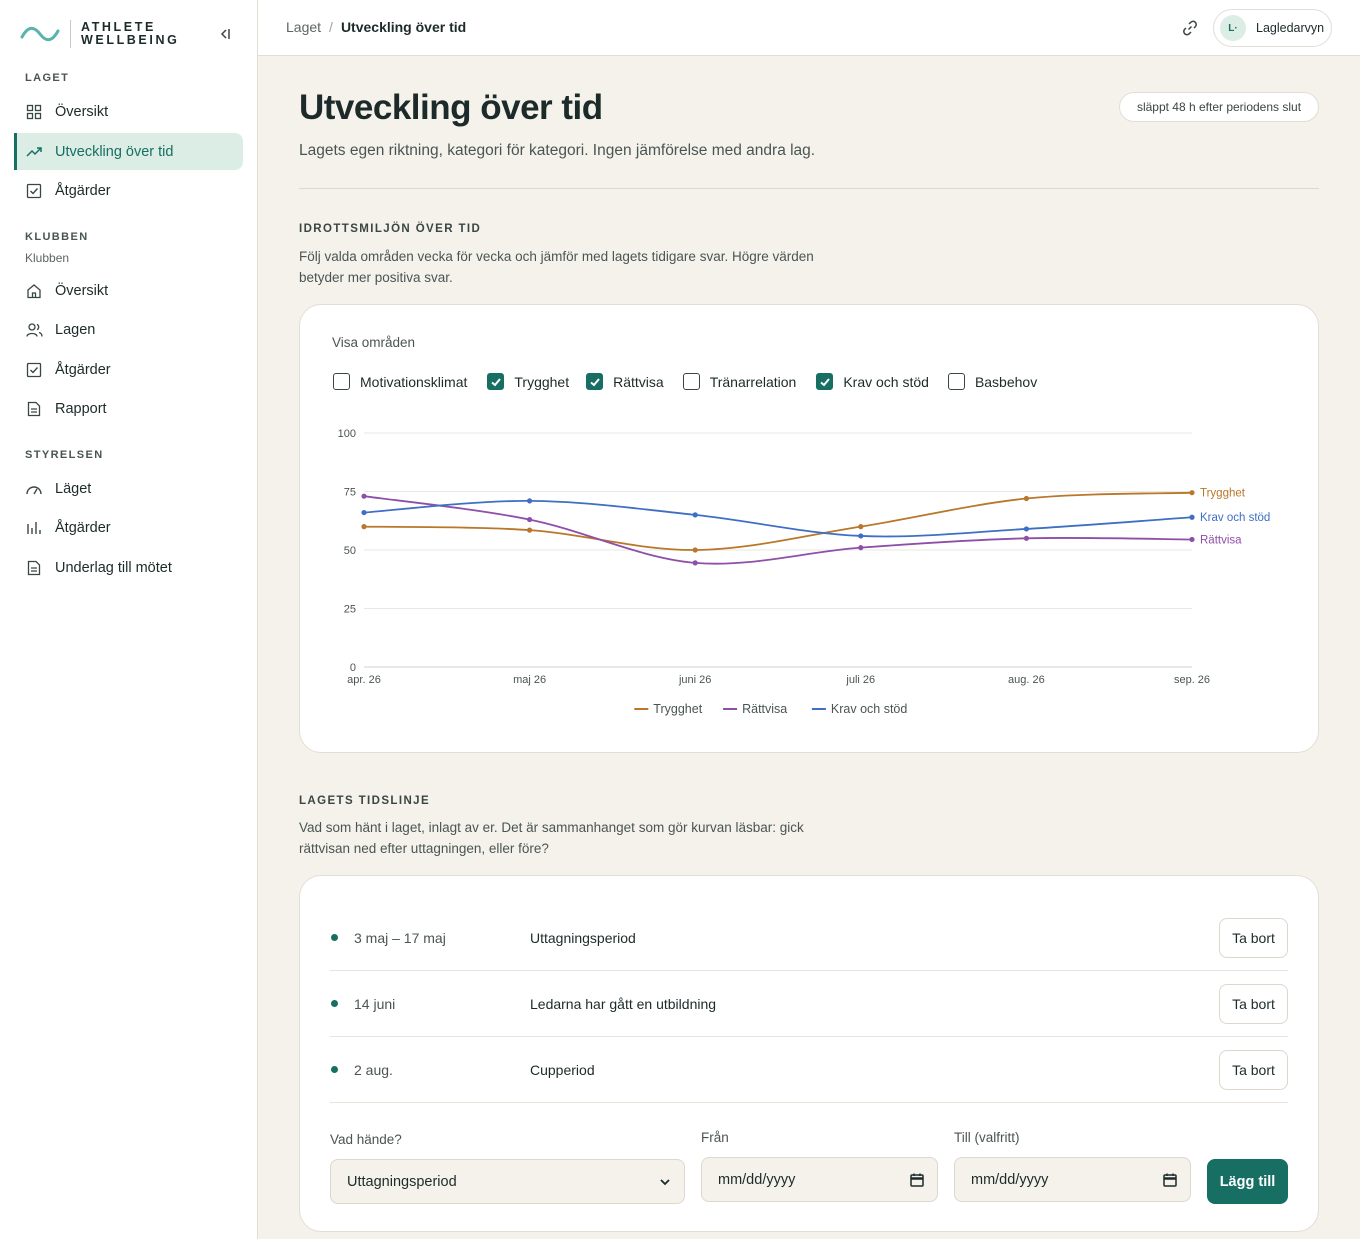 The width and height of the screenshot is (1360, 1239). What do you see at coordinates (34, 330) in the screenshot?
I see `users-icon` at bounding box center [34, 330].